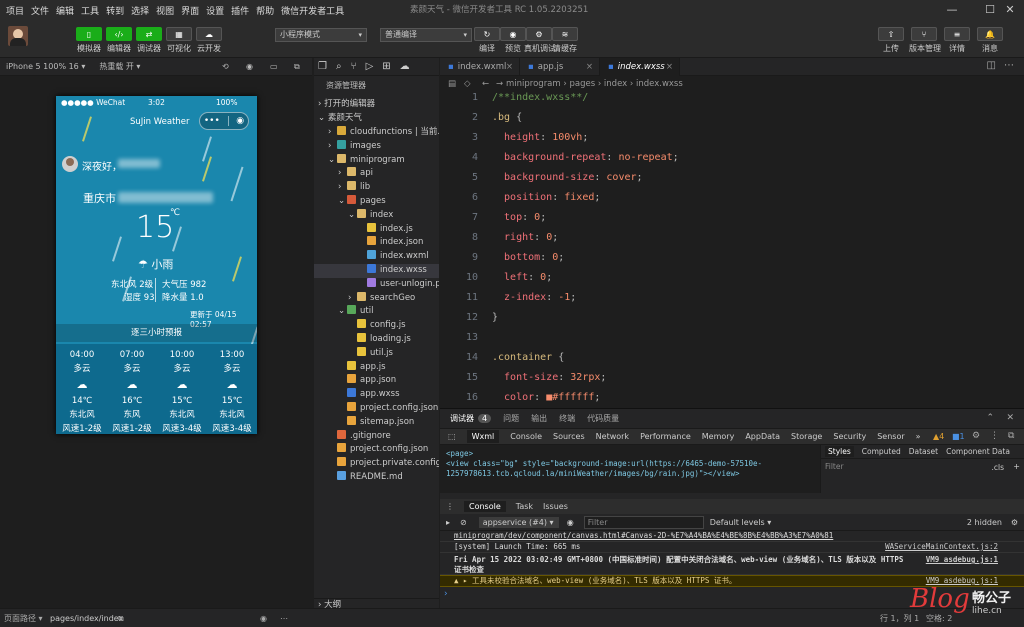 This screenshot has width=1024, height=627. Describe the element at coordinates (45, 66) in the screenshot. I see `device-select: iPhone 5 100% 16 ▾` at that location.